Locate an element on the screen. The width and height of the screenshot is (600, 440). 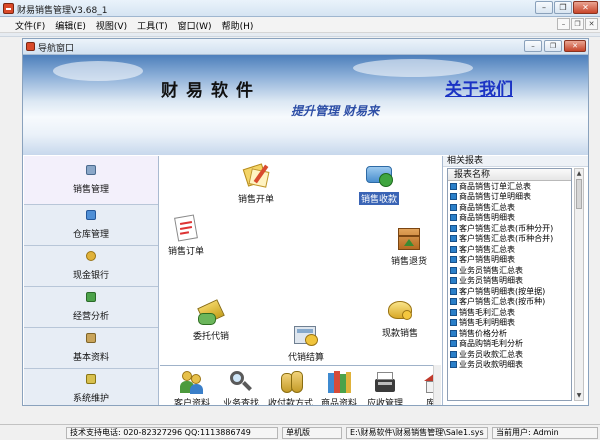
report-name: 客户销售汇总表(按币种) is located at coordinates (502, 302).